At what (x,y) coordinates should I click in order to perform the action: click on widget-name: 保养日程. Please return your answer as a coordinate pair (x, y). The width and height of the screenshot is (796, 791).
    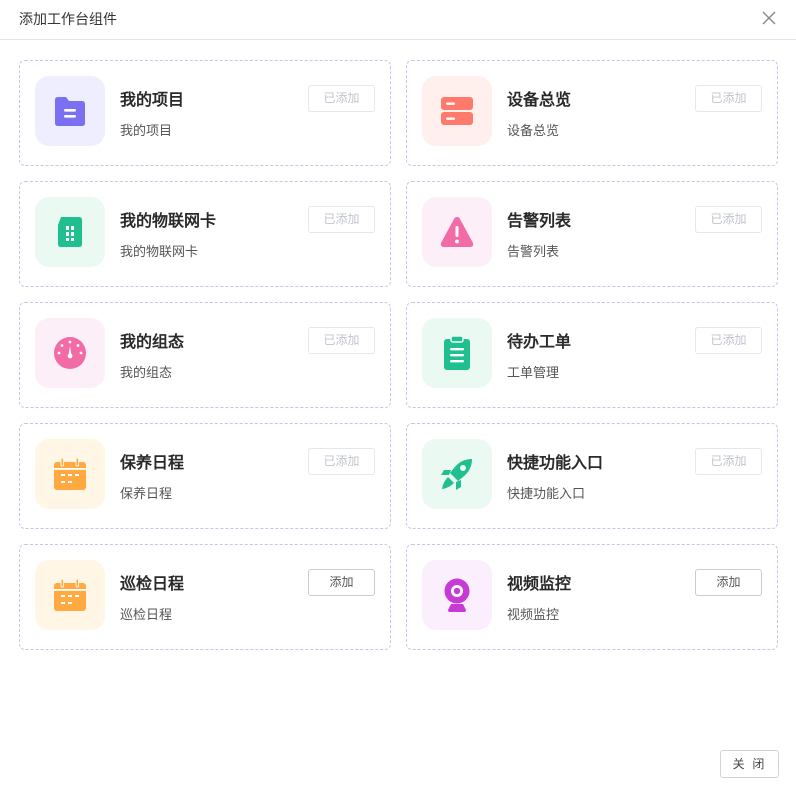
    Looking at the image, I should click on (152, 462).